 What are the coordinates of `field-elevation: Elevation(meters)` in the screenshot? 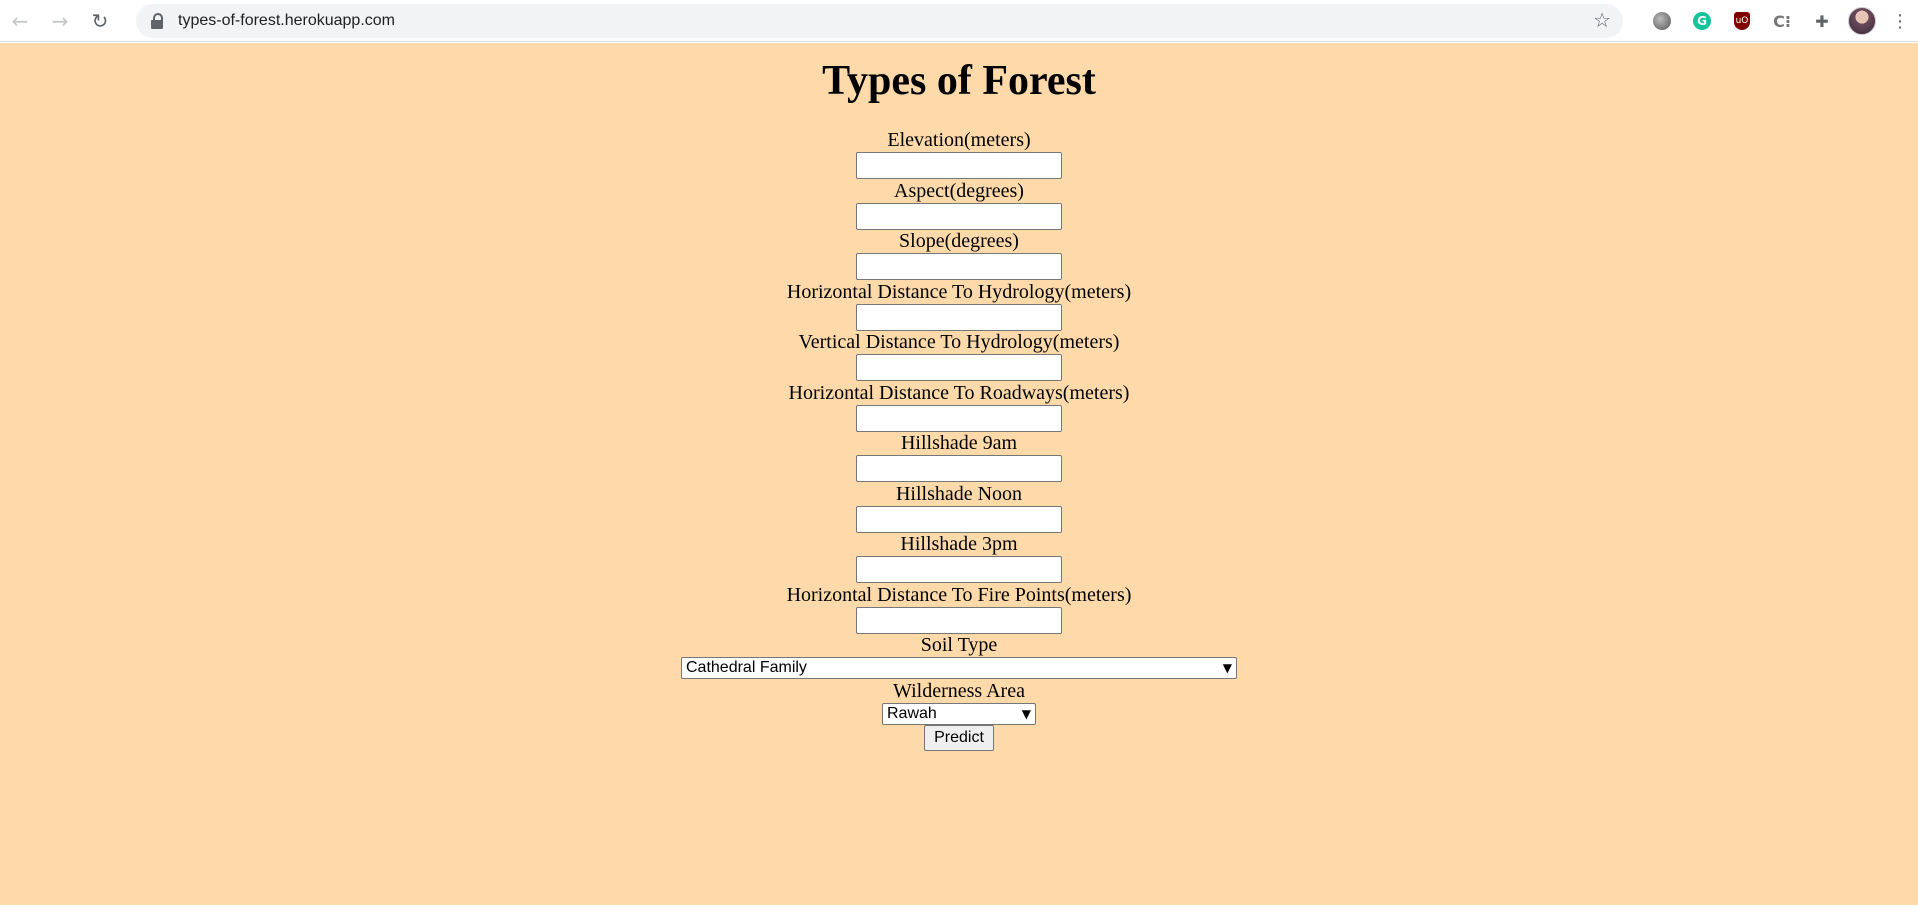 It's located at (959, 153).